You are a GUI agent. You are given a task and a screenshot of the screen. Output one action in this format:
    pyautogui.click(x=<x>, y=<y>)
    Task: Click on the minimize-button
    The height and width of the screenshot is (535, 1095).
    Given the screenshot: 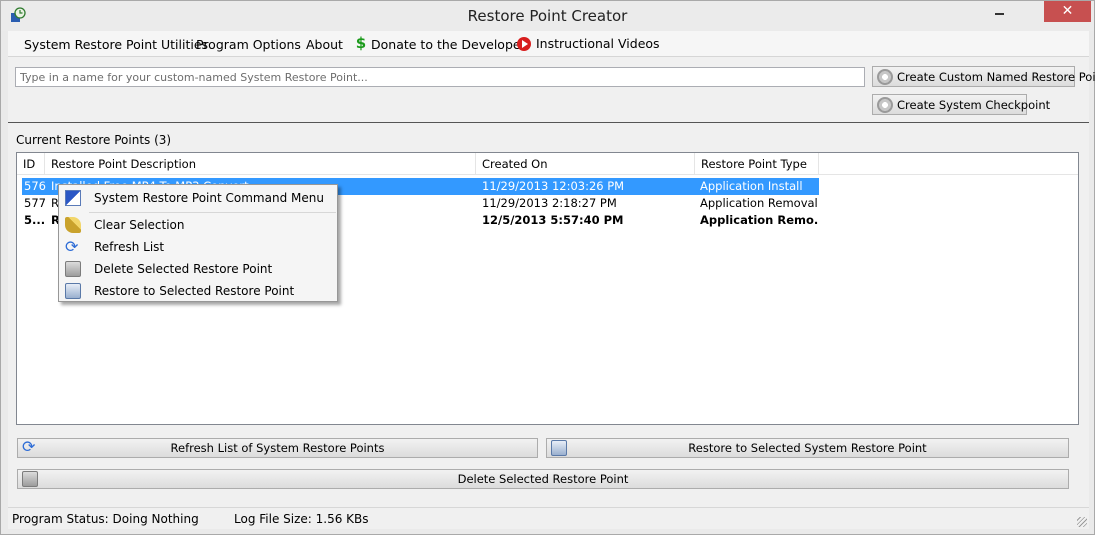 What is the action you would take?
    pyautogui.click(x=999, y=13)
    